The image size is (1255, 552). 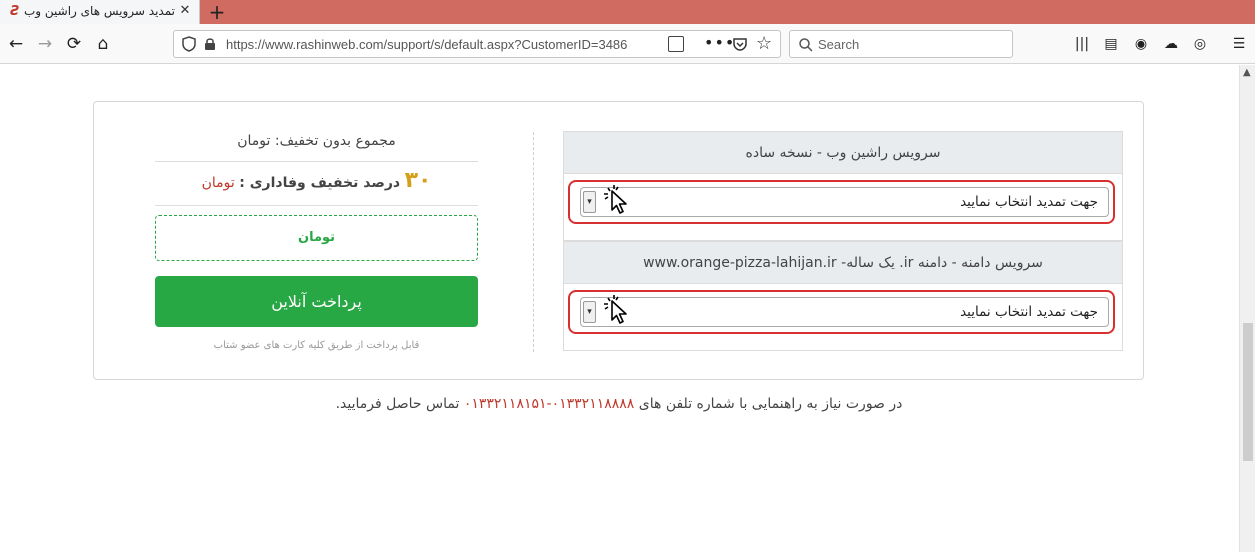 I want to click on help-phones: ۰۱۳۳۲۱۱۸۸۸۸-۰۱۳۳۲۱۱۸۱۵۱, so click(x=549, y=404).